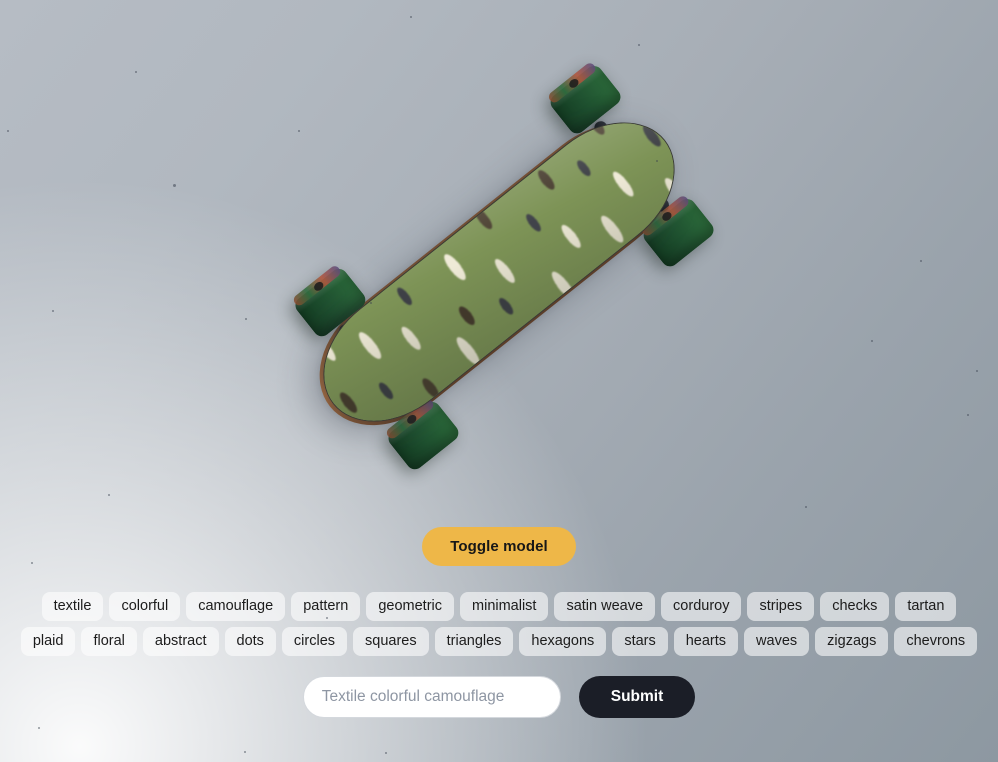  I want to click on tag-chip-triangles: triangles, so click(474, 641).